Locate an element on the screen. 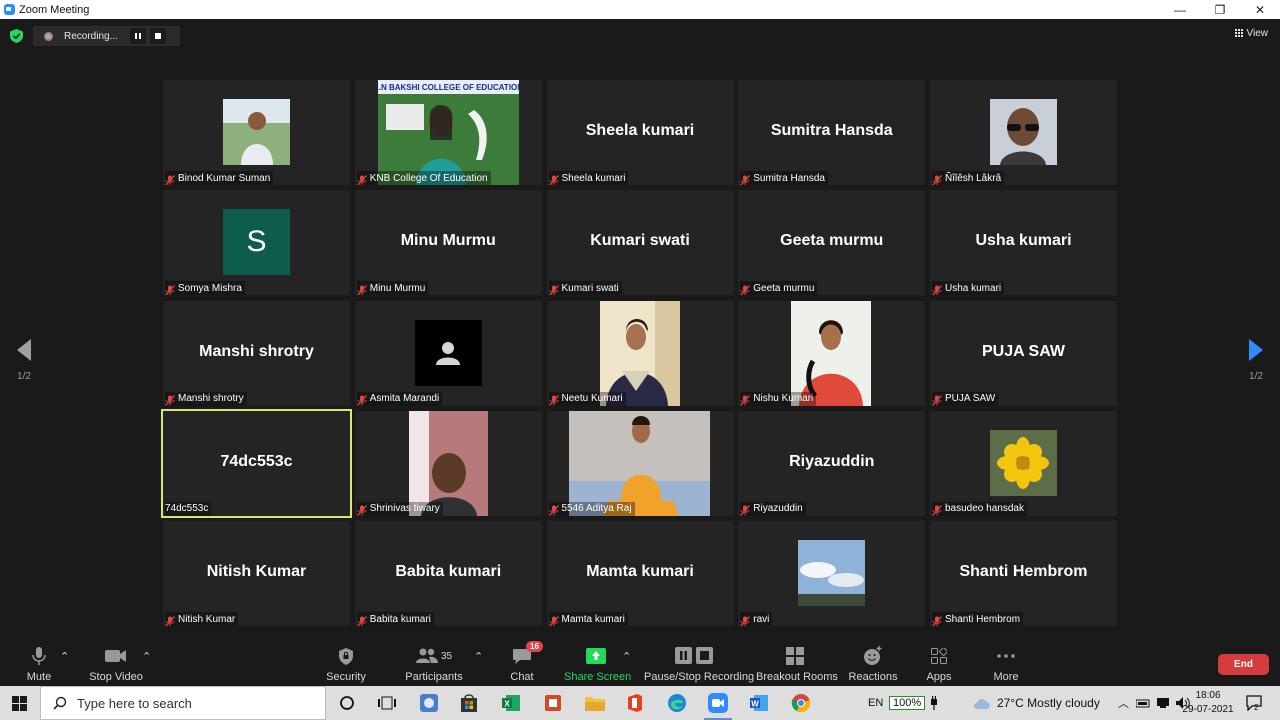 The width and height of the screenshot is (1280, 720). participant-tile: Binod Kumar Suman is located at coordinates (256, 132).